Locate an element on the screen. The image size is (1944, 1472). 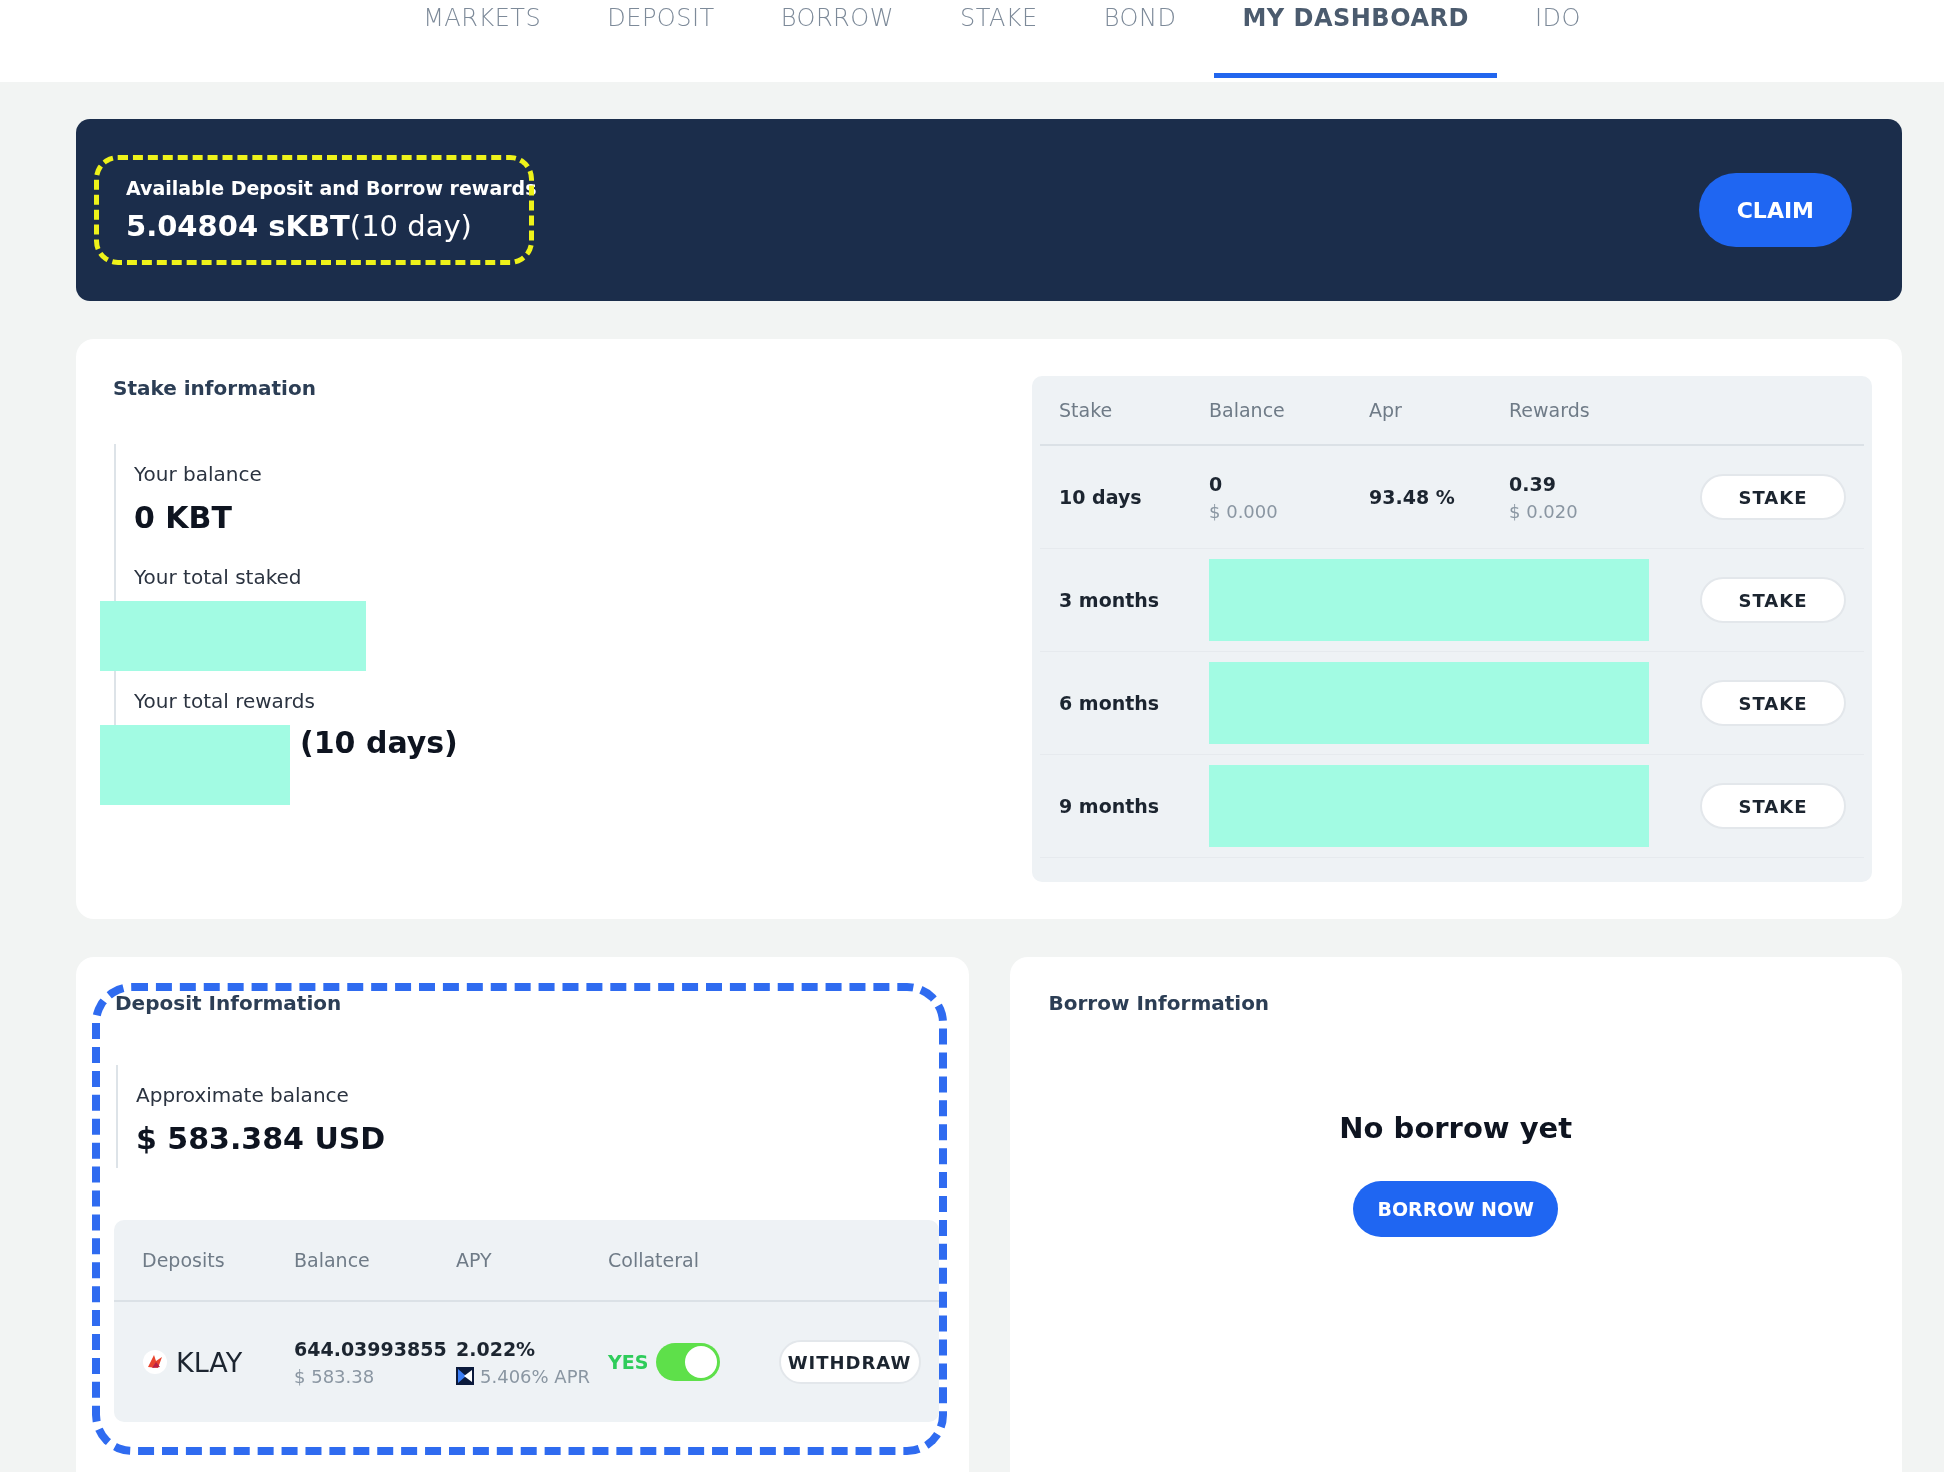
table-cell-text: $ 0.000 is located at coordinates (1244, 511).